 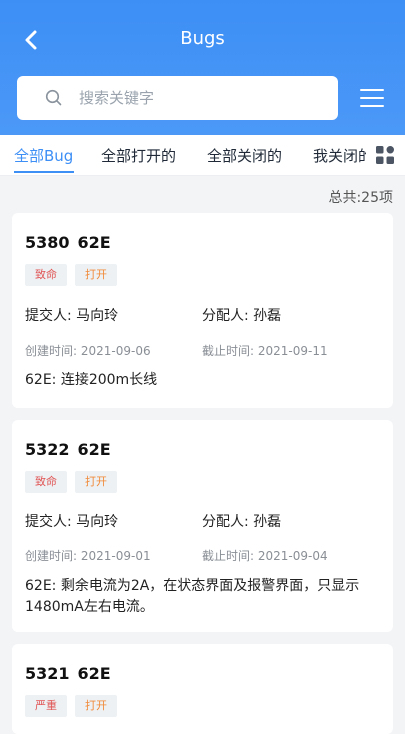 I want to click on created-time: 创建时间: 2021-09-06, so click(x=88, y=351).